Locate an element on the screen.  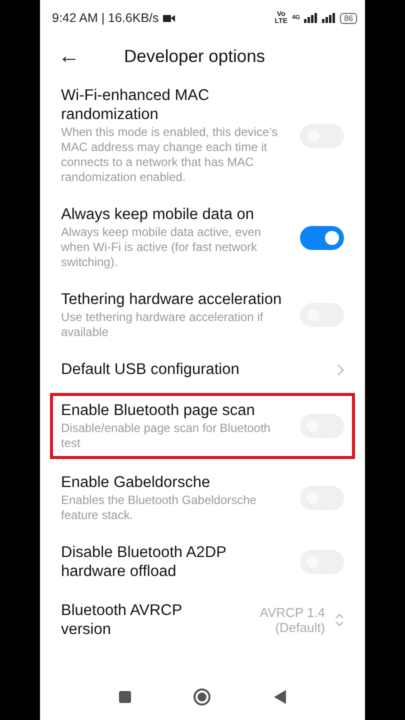
video-camera-icon is located at coordinates (168, 18).